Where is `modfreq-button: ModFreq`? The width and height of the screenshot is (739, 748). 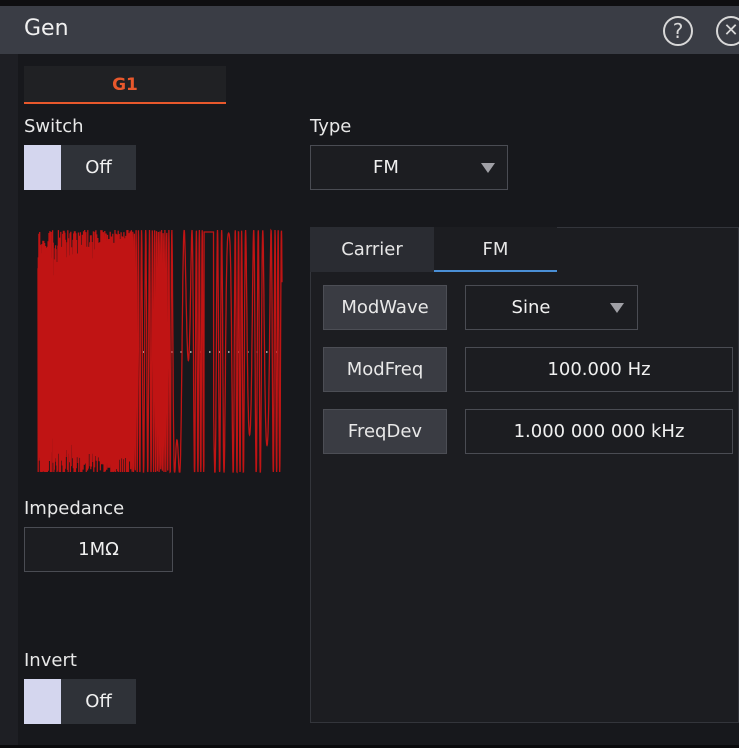 modfreq-button: ModFreq is located at coordinates (385, 369).